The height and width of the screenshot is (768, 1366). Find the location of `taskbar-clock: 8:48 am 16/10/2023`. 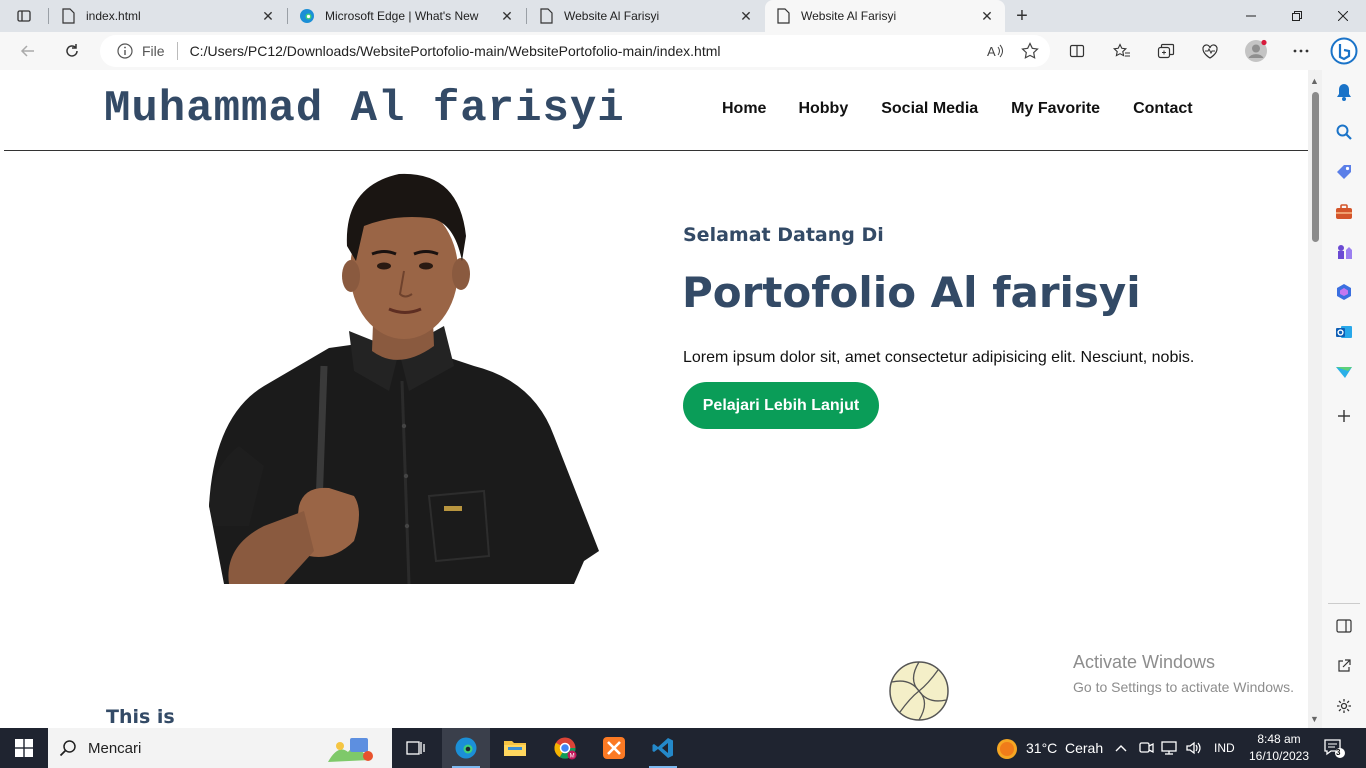

taskbar-clock: 8:48 am 16/10/2023 is located at coordinates (1279, 748).